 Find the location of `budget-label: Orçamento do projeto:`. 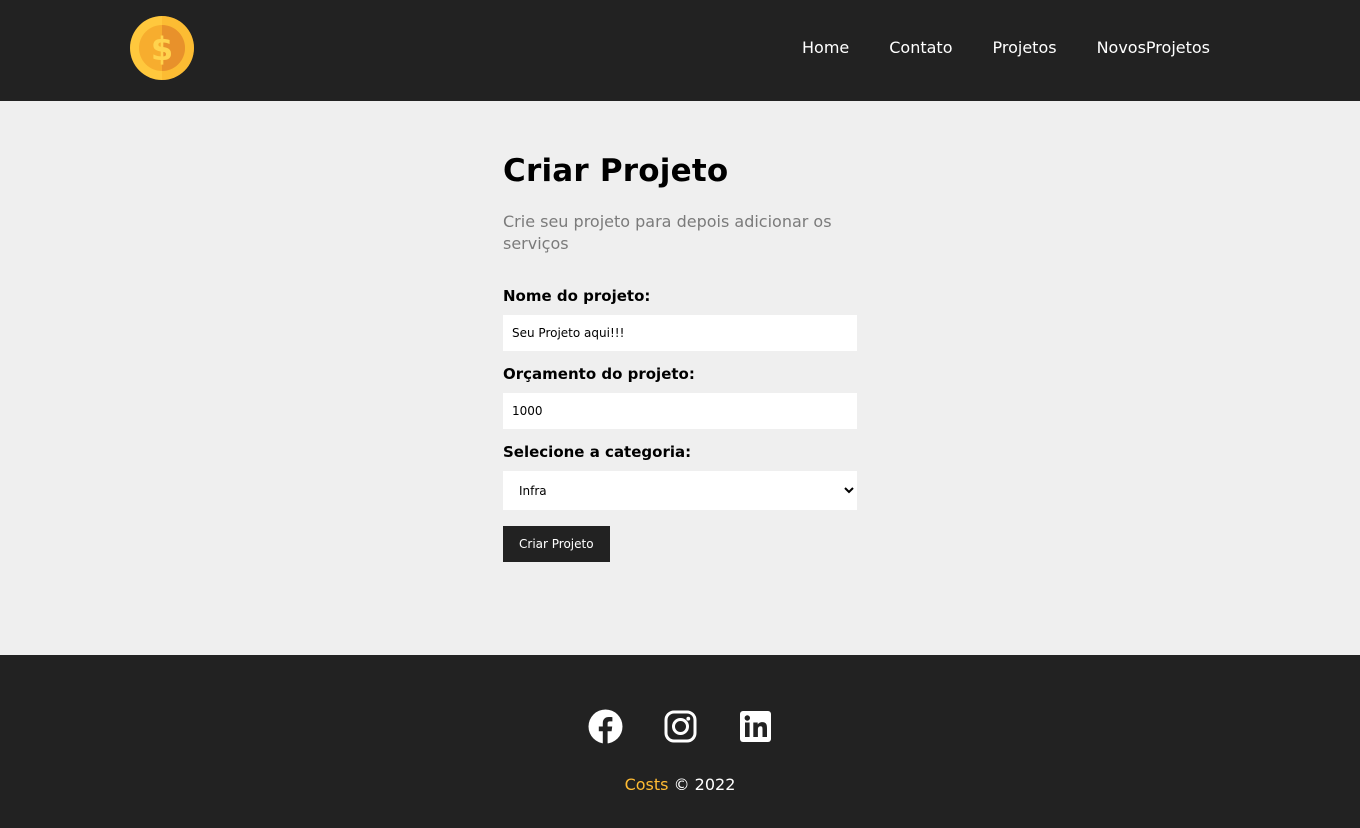

budget-label: Orçamento do projeto: is located at coordinates (599, 374).